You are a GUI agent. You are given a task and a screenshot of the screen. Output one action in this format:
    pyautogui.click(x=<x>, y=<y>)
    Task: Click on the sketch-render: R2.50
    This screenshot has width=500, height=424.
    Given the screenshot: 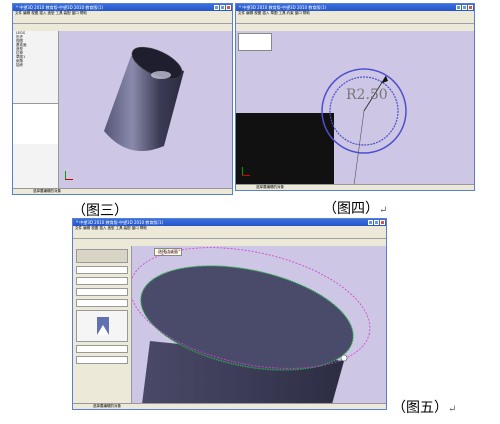 What is the action you would take?
    pyautogui.click(x=321, y=126)
    